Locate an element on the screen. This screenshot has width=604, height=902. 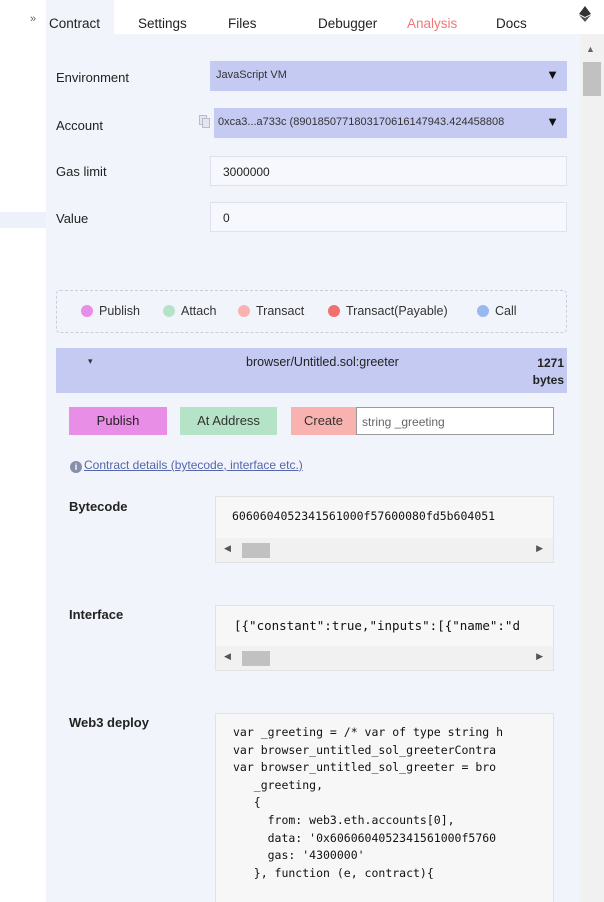
ethereum-logo-icon is located at coordinates (585, 17).